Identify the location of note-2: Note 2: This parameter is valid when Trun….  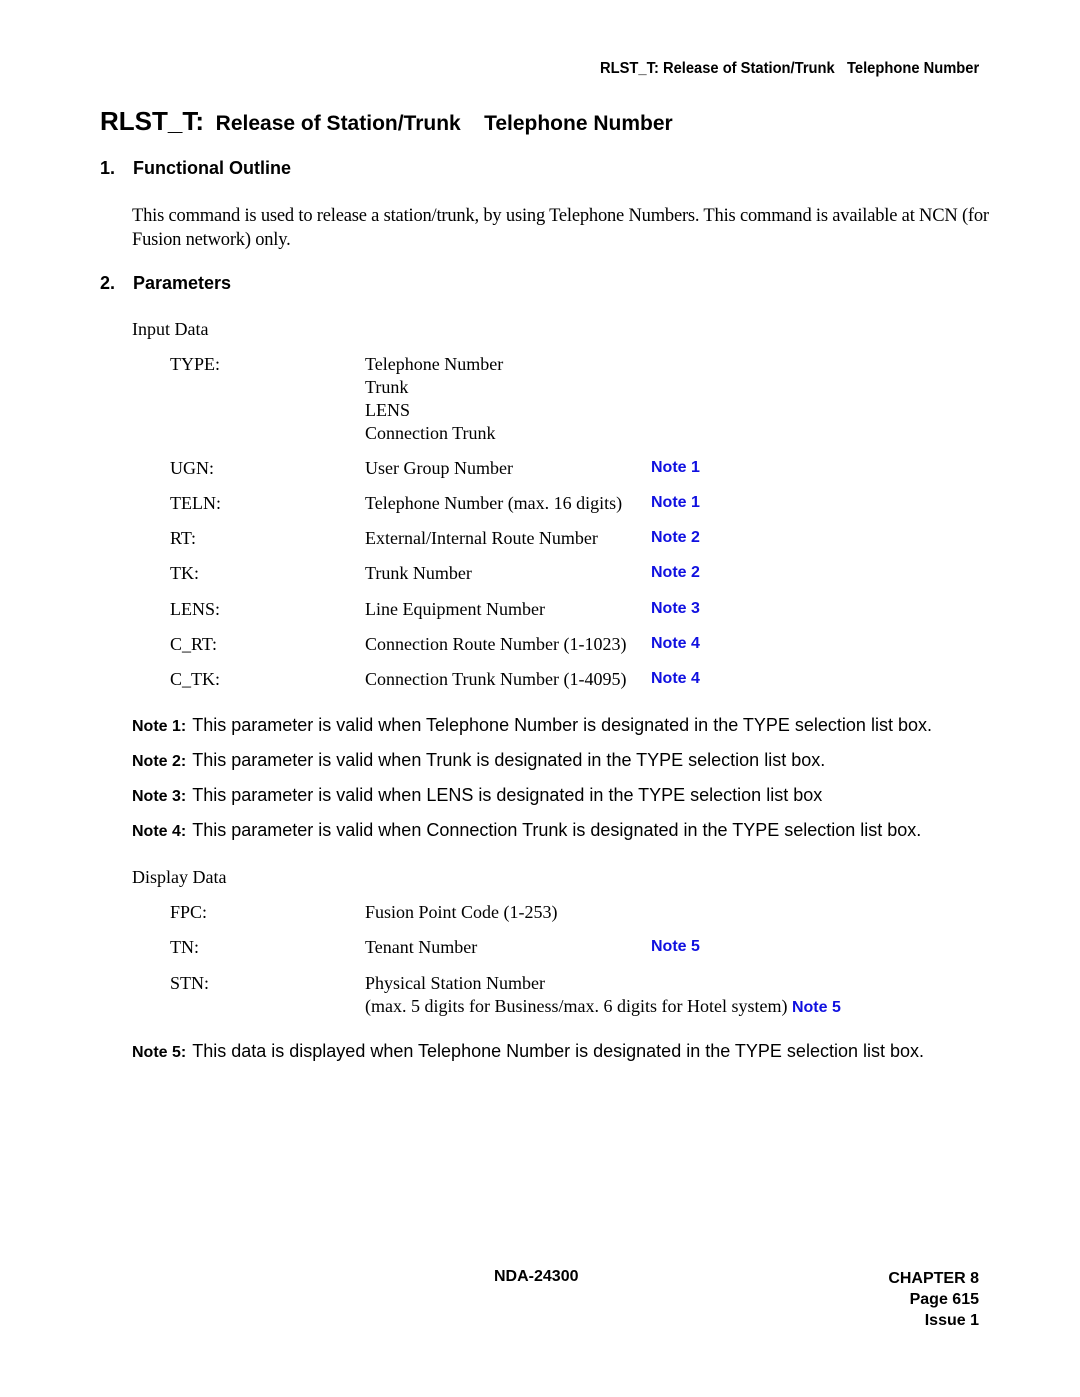
(478, 760).